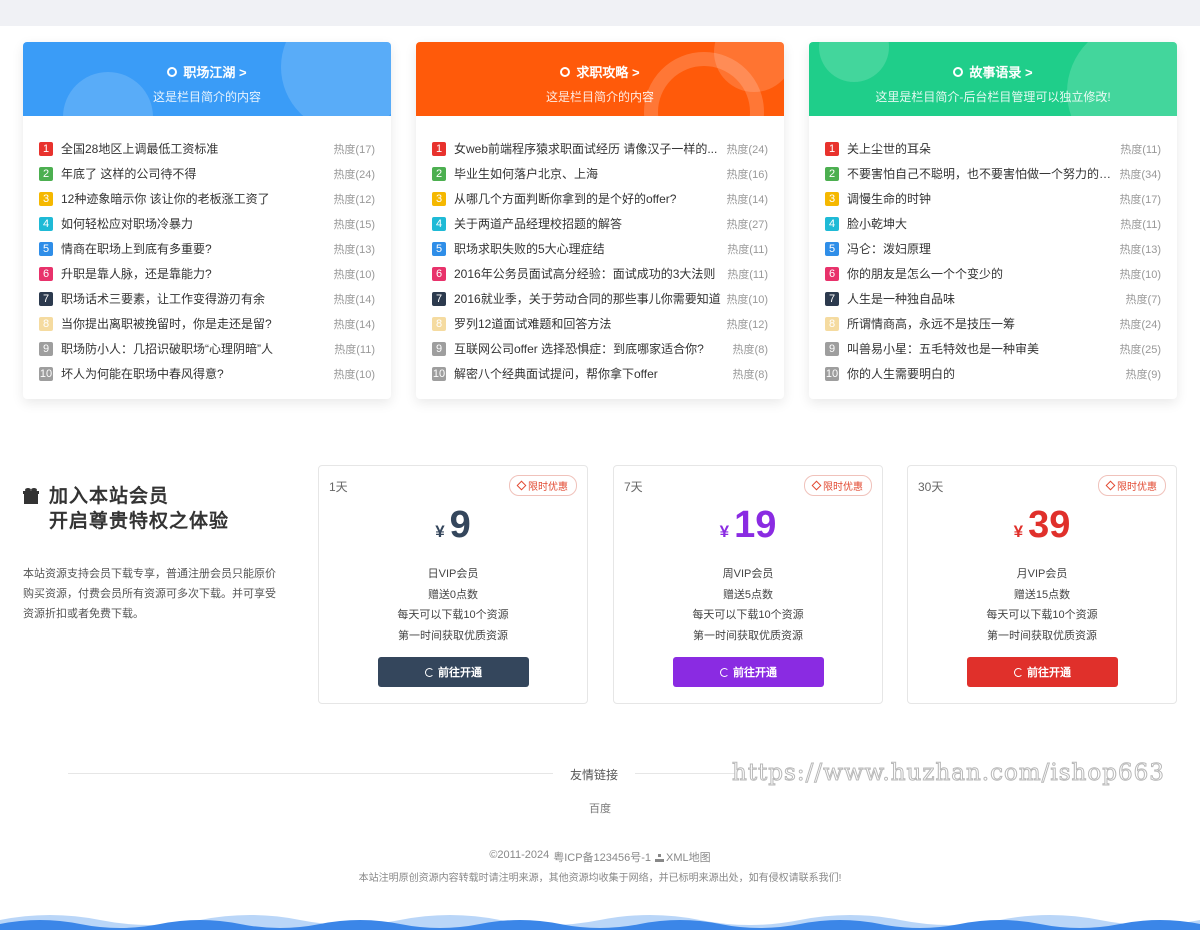  What do you see at coordinates (984, 298) in the screenshot?
I see `rank-title: 人生是一种独自品味` at bounding box center [984, 298].